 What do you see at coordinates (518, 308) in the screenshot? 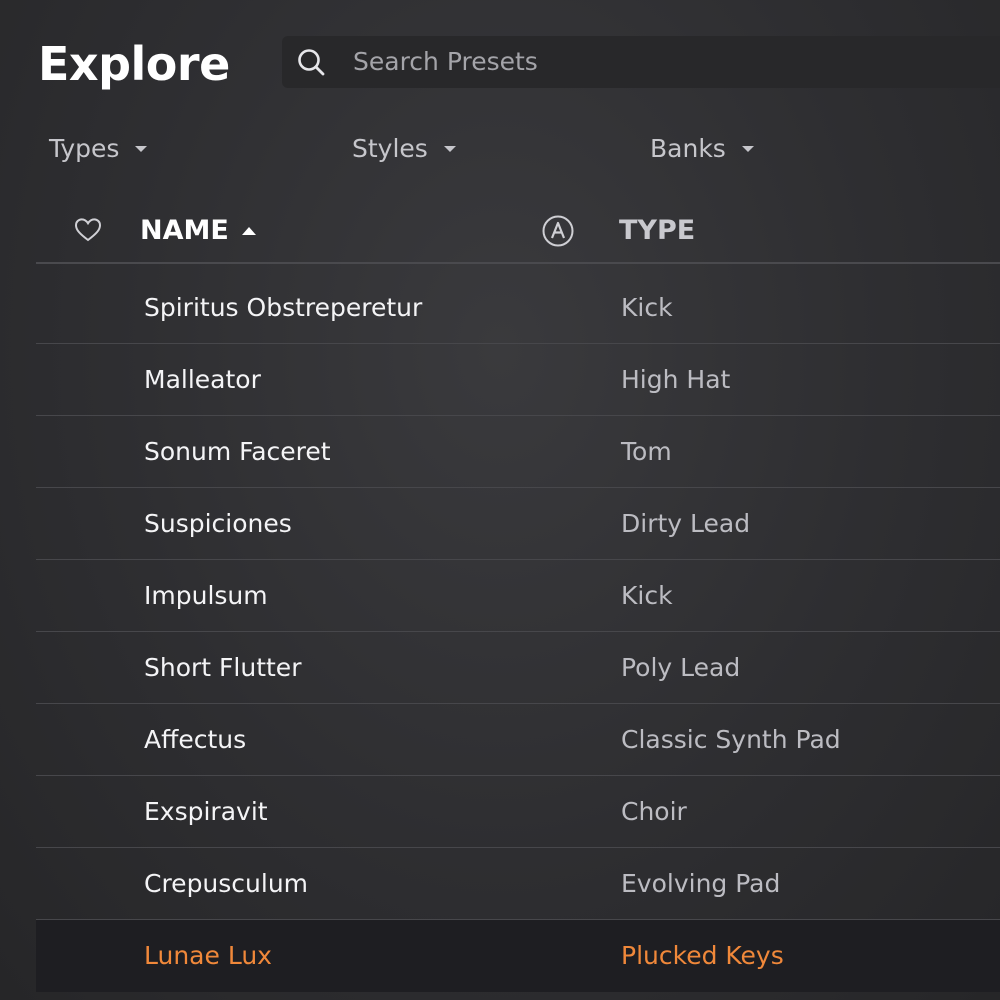
I see `preset-row: Spiritus Obstreperetur Kick` at bounding box center [518, 308].